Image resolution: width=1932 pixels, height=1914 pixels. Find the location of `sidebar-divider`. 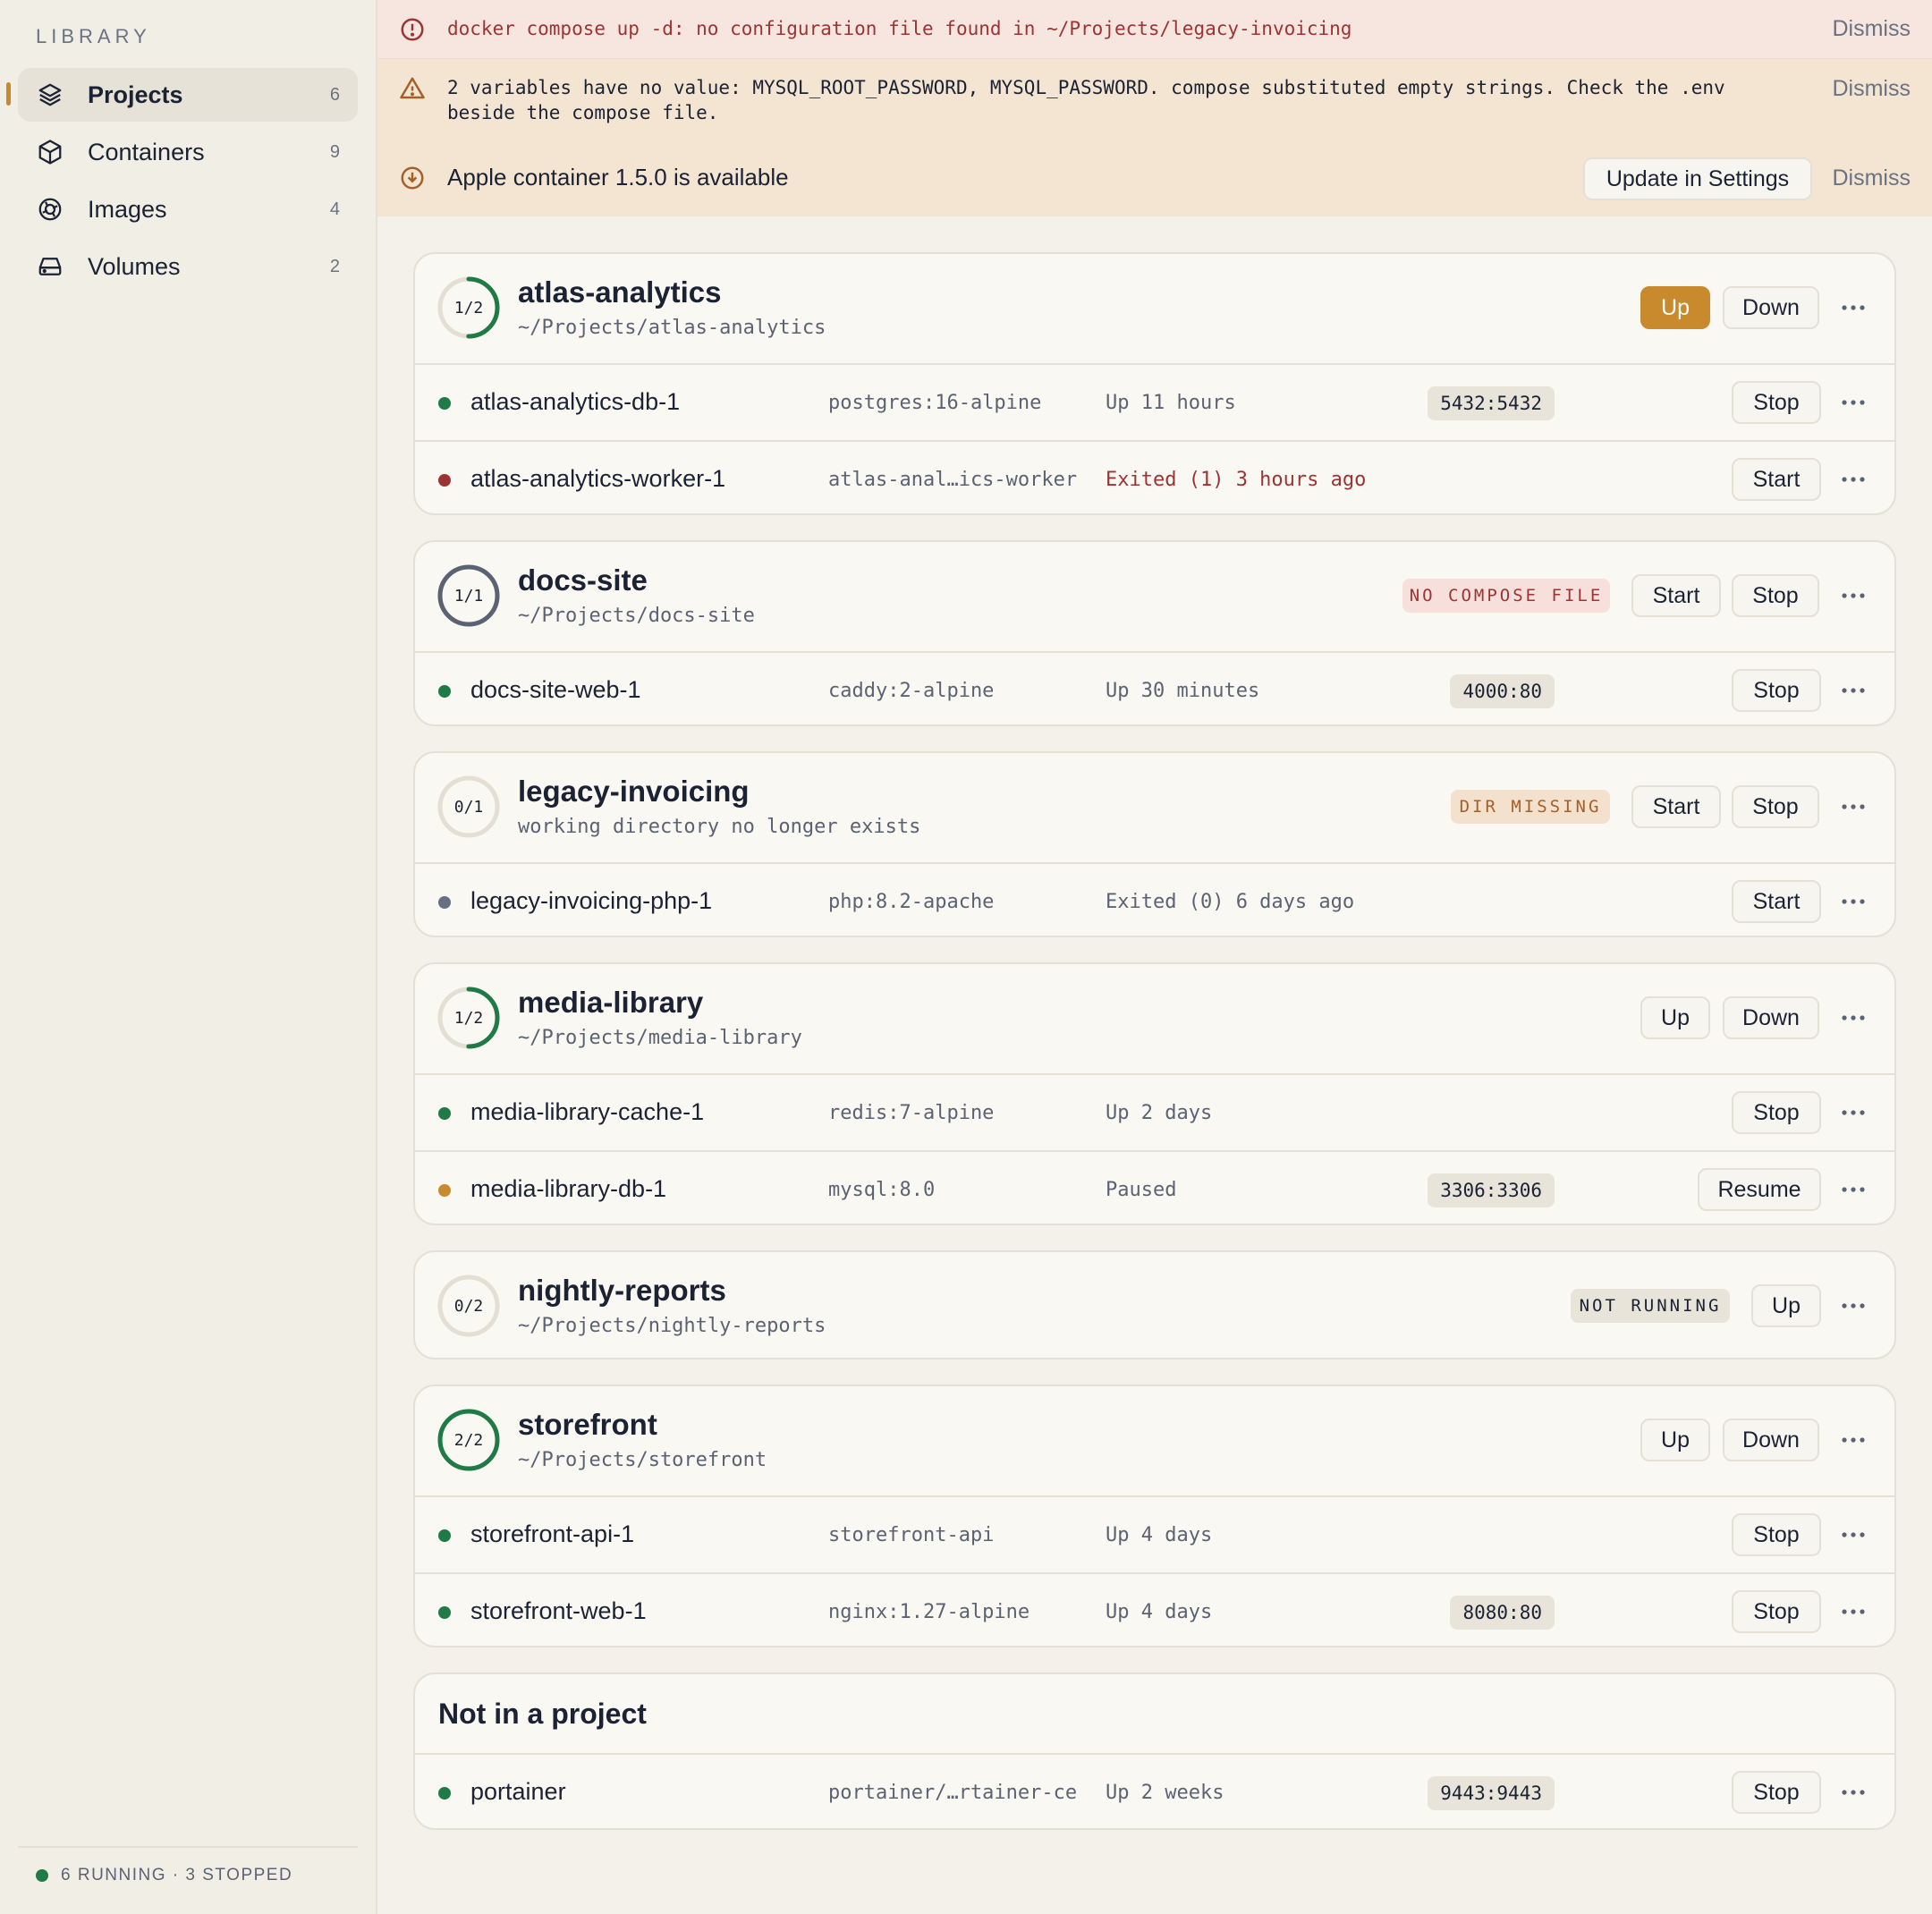

sidebar-divider is located at coordinates (188, 1847).